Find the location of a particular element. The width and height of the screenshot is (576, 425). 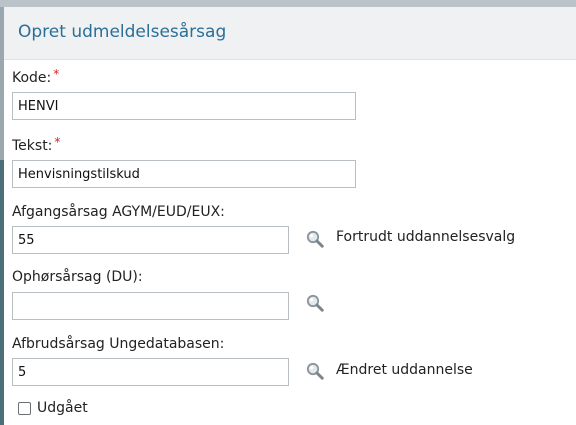

background-strip-top is located at coordinates (288, 3).